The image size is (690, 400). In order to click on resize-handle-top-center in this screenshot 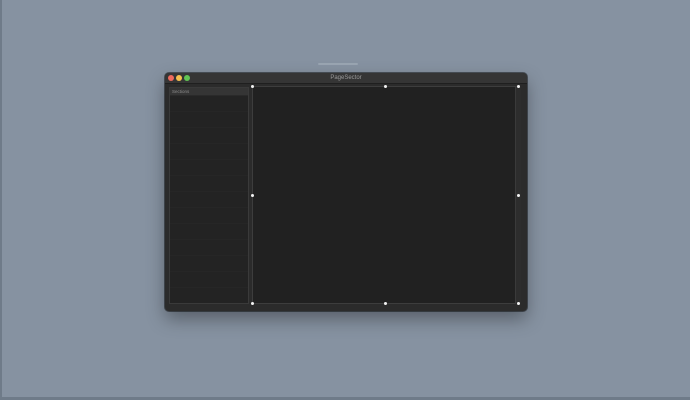, I will do `click(385, 86)`.